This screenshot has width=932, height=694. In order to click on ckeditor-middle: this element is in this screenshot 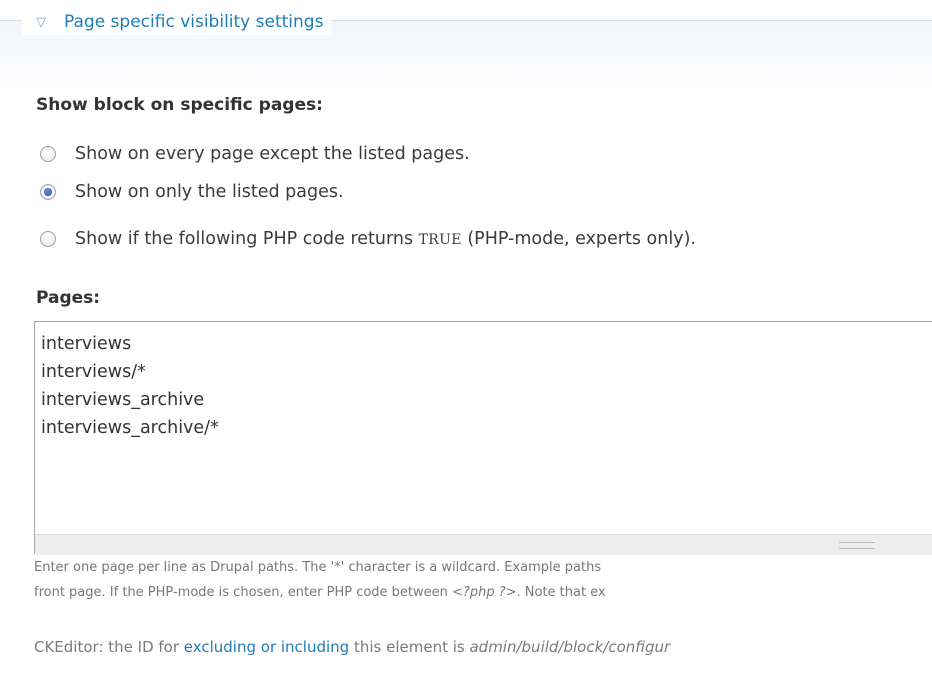, I will do `click(409, 647)`.